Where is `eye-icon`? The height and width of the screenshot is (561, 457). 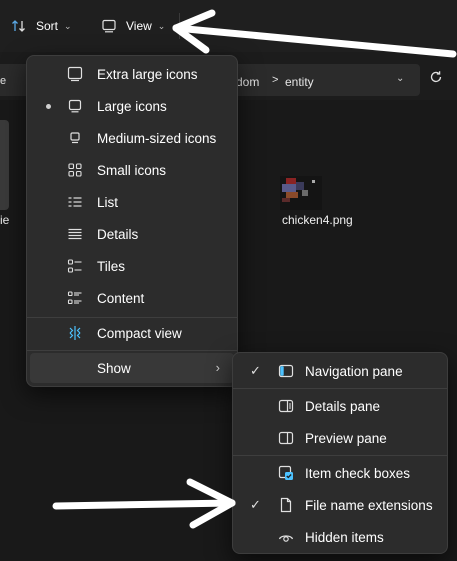 eye-icon is located at coordinates (286, 537).